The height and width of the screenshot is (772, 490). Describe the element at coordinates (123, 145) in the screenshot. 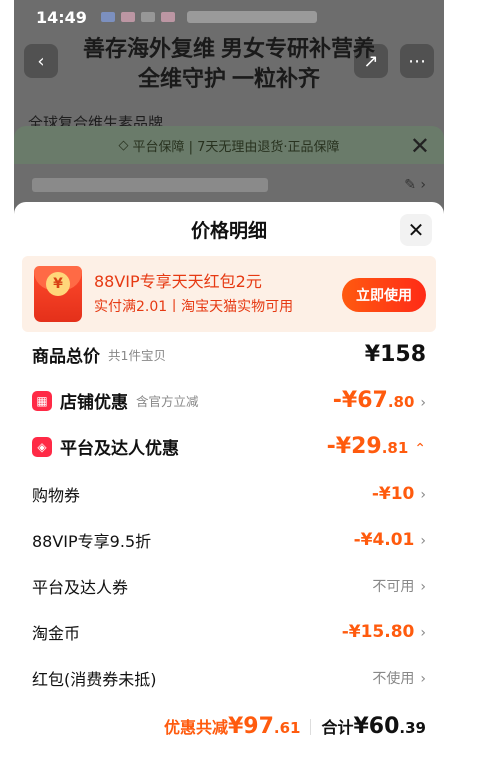

I see `shield-icon: ◇` at that location.